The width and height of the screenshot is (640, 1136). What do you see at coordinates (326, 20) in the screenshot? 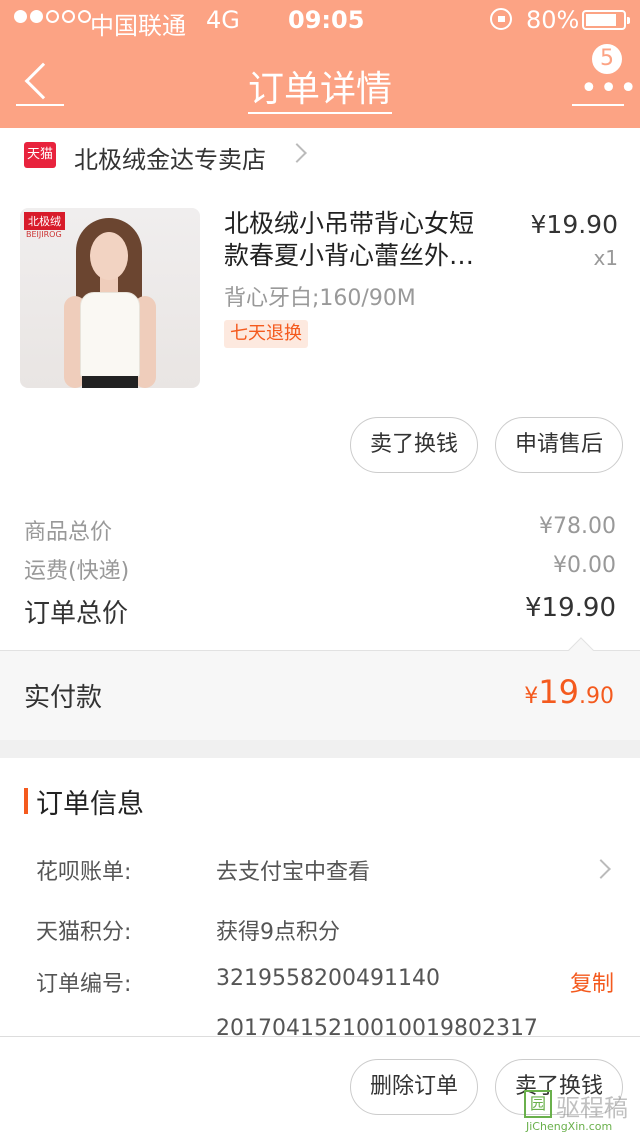
I see `status-time: 09:05` at bounding box center [326, 20].